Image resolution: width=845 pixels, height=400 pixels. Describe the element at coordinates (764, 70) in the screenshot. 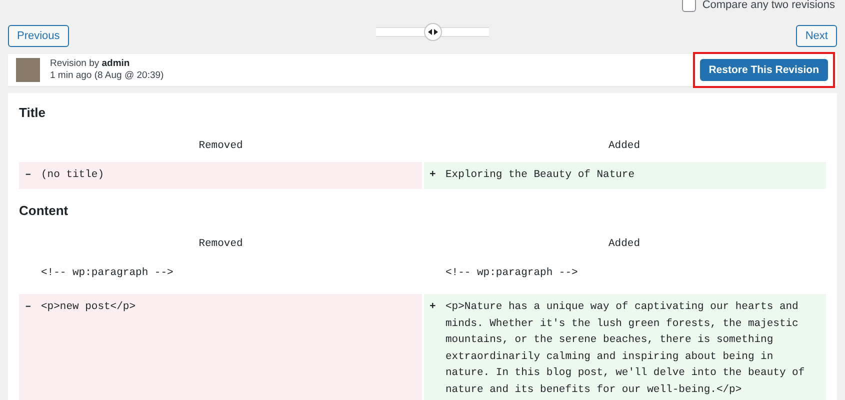

I see `restore-button: Restore This Revision` at that location.